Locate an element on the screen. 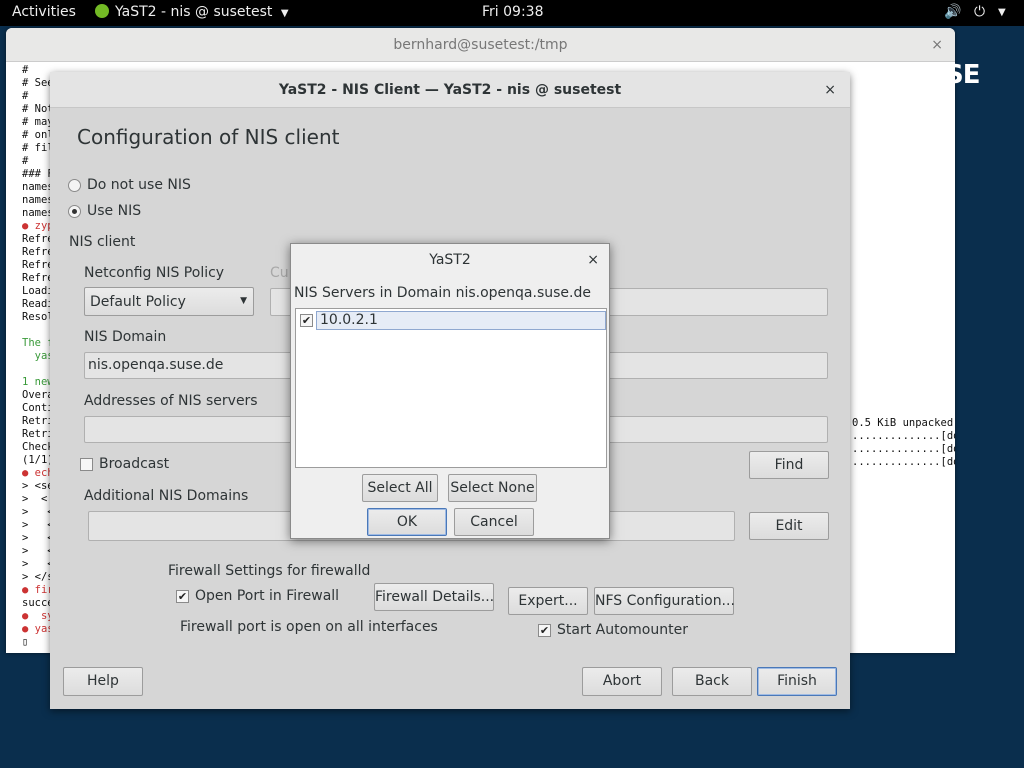  nis-servers-list-label: NIS Servers in Domain nis.openqa.suse.de is located at coordinates (442, 293).